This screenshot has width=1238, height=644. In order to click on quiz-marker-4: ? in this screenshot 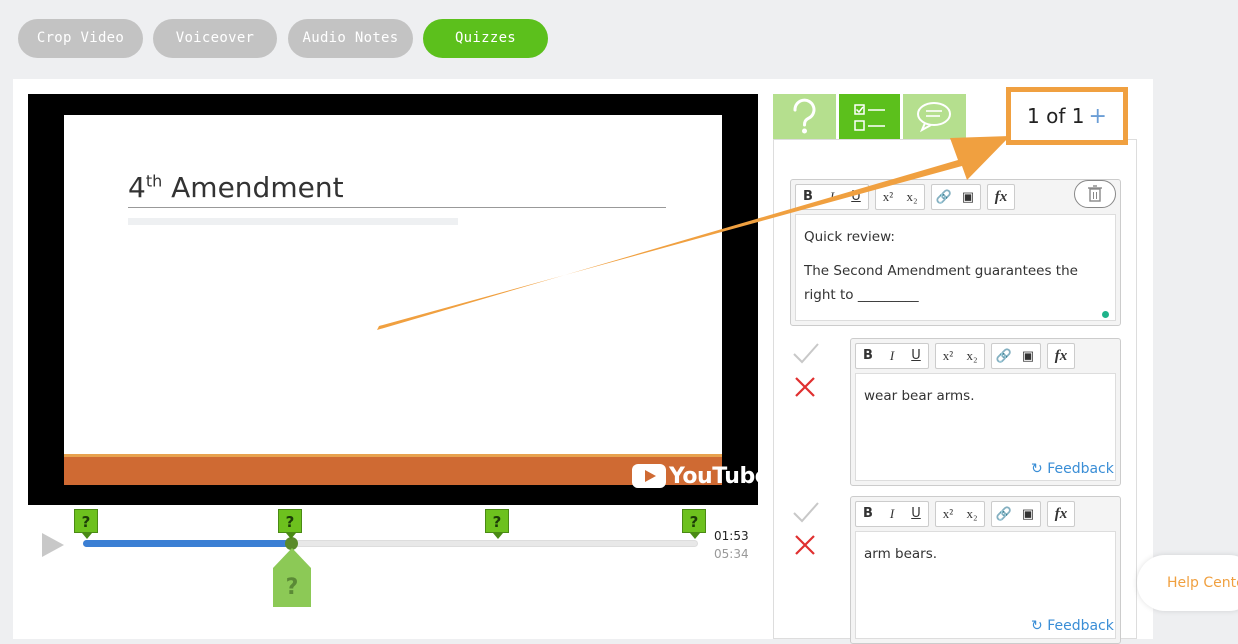, I will do `click(694, 524)`.